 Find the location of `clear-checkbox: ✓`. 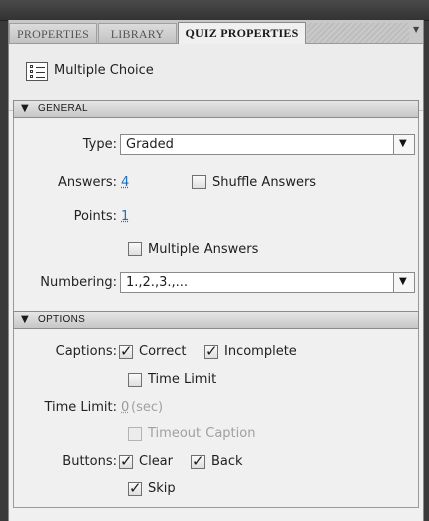

clear-checkbox: ✓ is located at coordinates (126, 461).